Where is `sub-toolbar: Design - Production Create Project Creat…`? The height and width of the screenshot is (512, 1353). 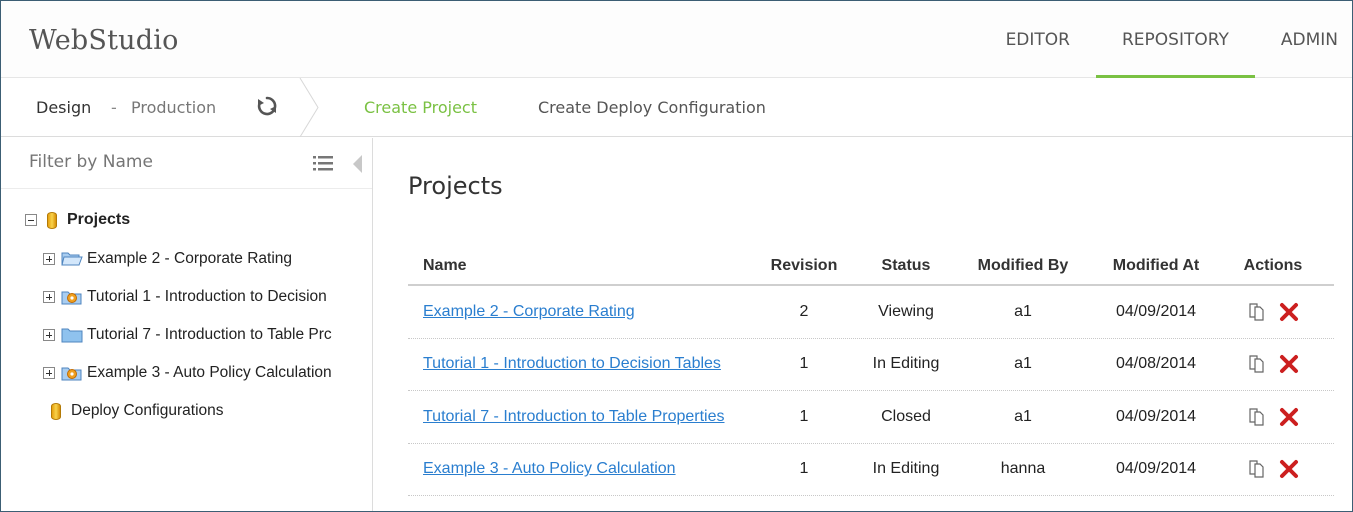
sub-toolbar: Design - Production Create Project Creat… is located at coordinates (676, 107).